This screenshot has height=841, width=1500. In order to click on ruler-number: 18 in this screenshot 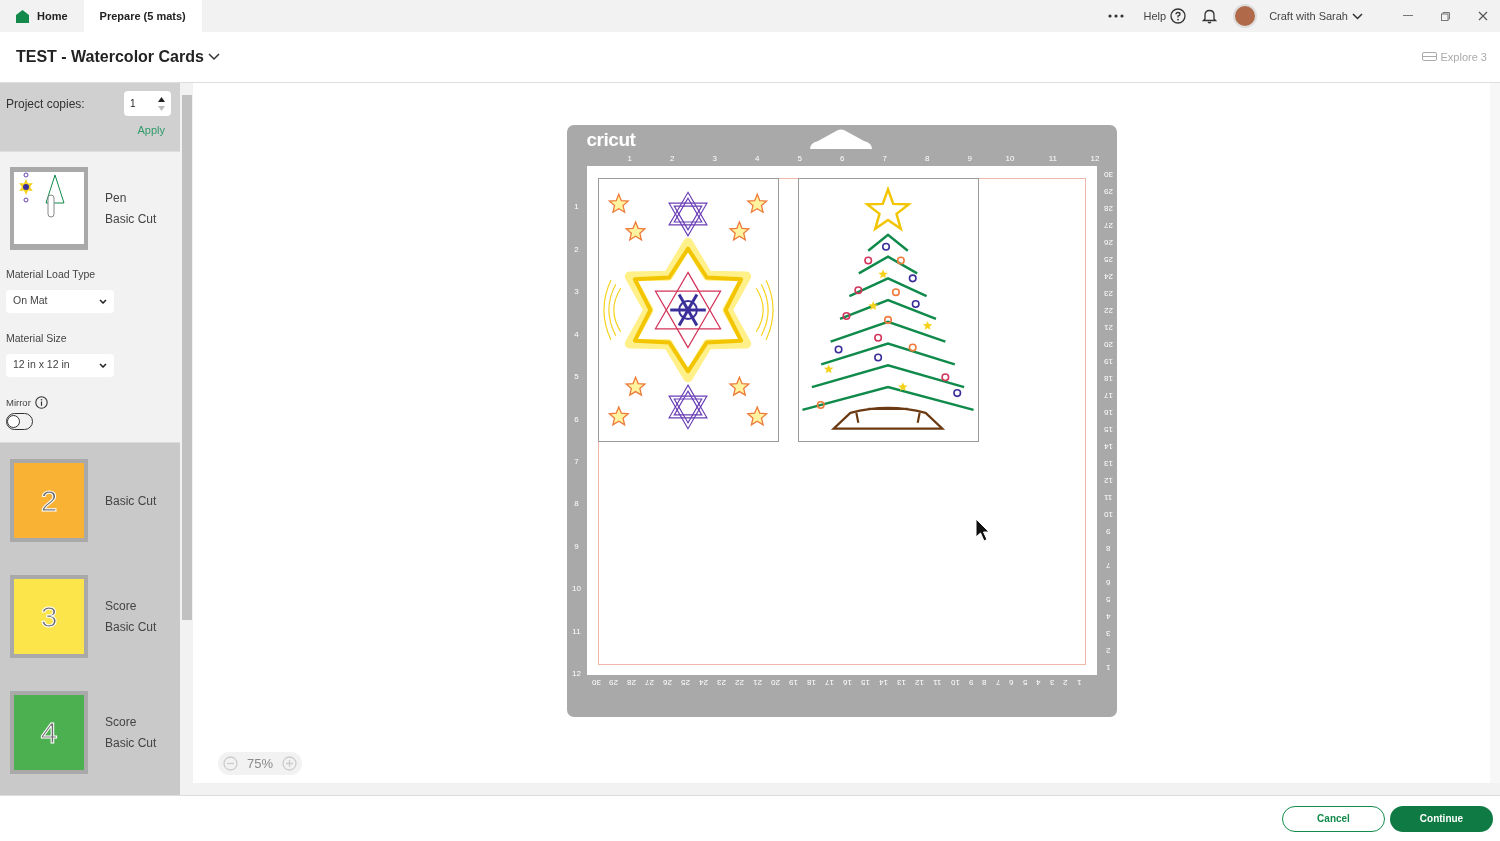, I will do `click(812, 681)`.